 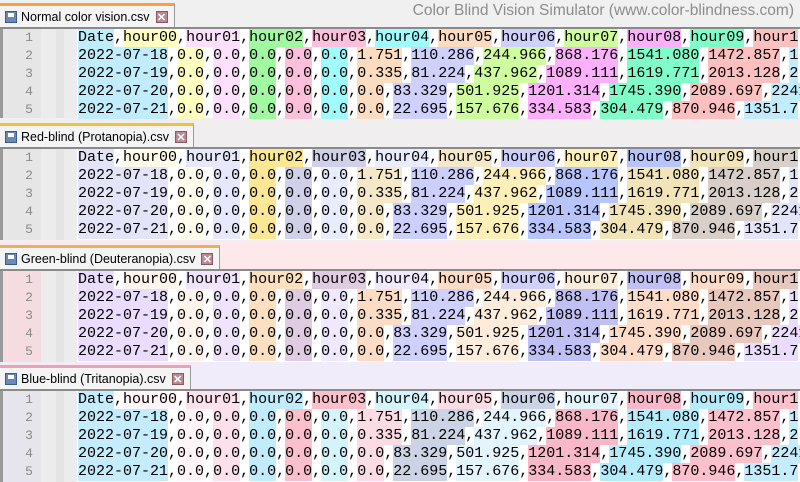 What do you see at coordinates (400, 133) in the screenshot?
I see `tab-bar: Red-blind (Protanopia).csv ✕` at bounding box center [400, 133].